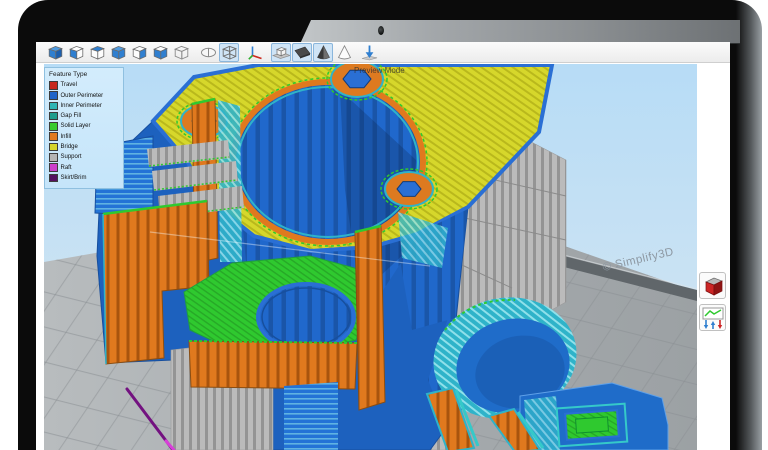  I want to click on view-iso-cube-button, so click(118, 52).